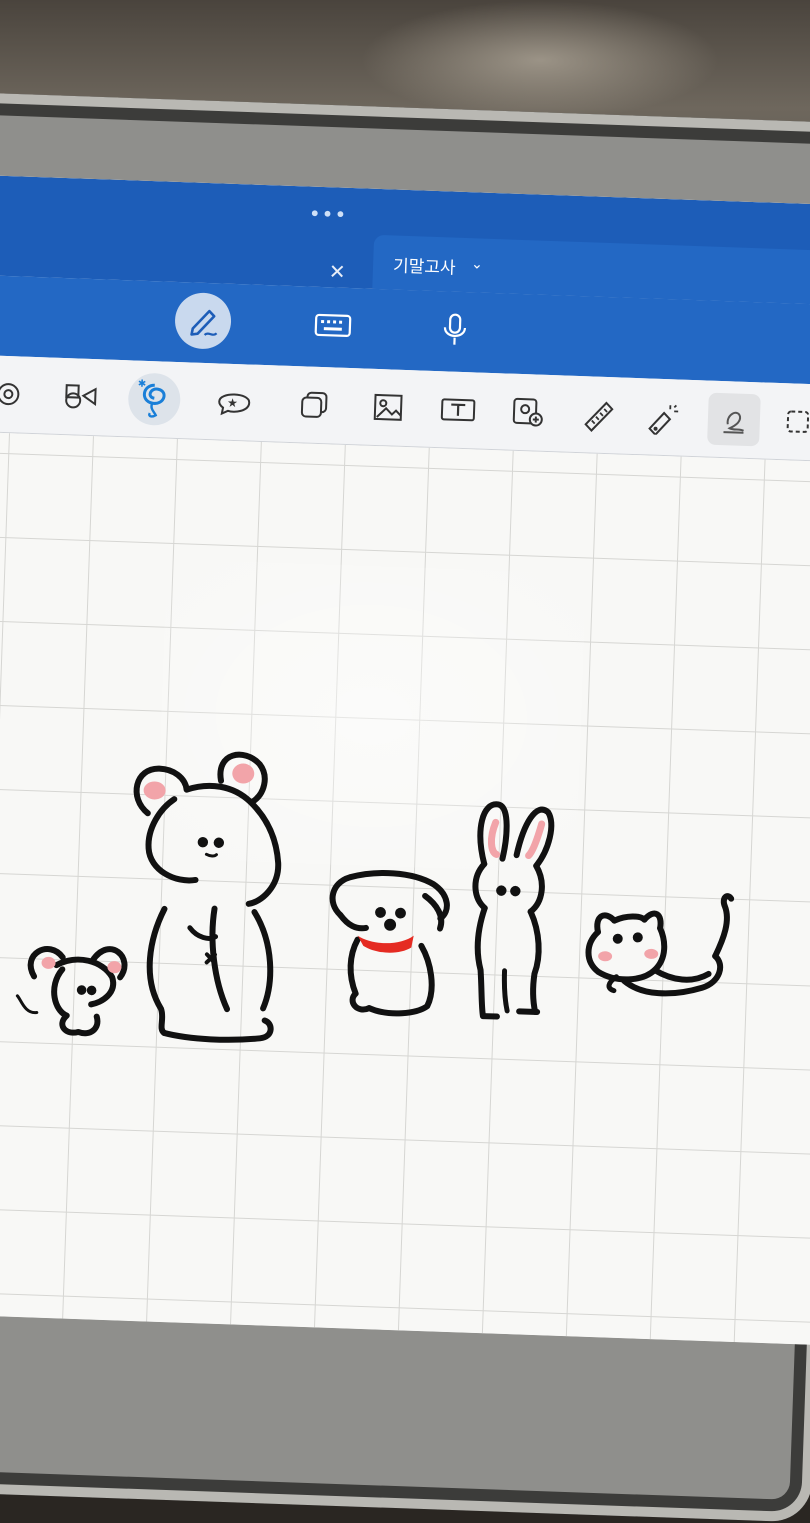  Describe the element at coordinates (329, 214) in the screenshot. I see `more-dots-icon: •••` at that location.